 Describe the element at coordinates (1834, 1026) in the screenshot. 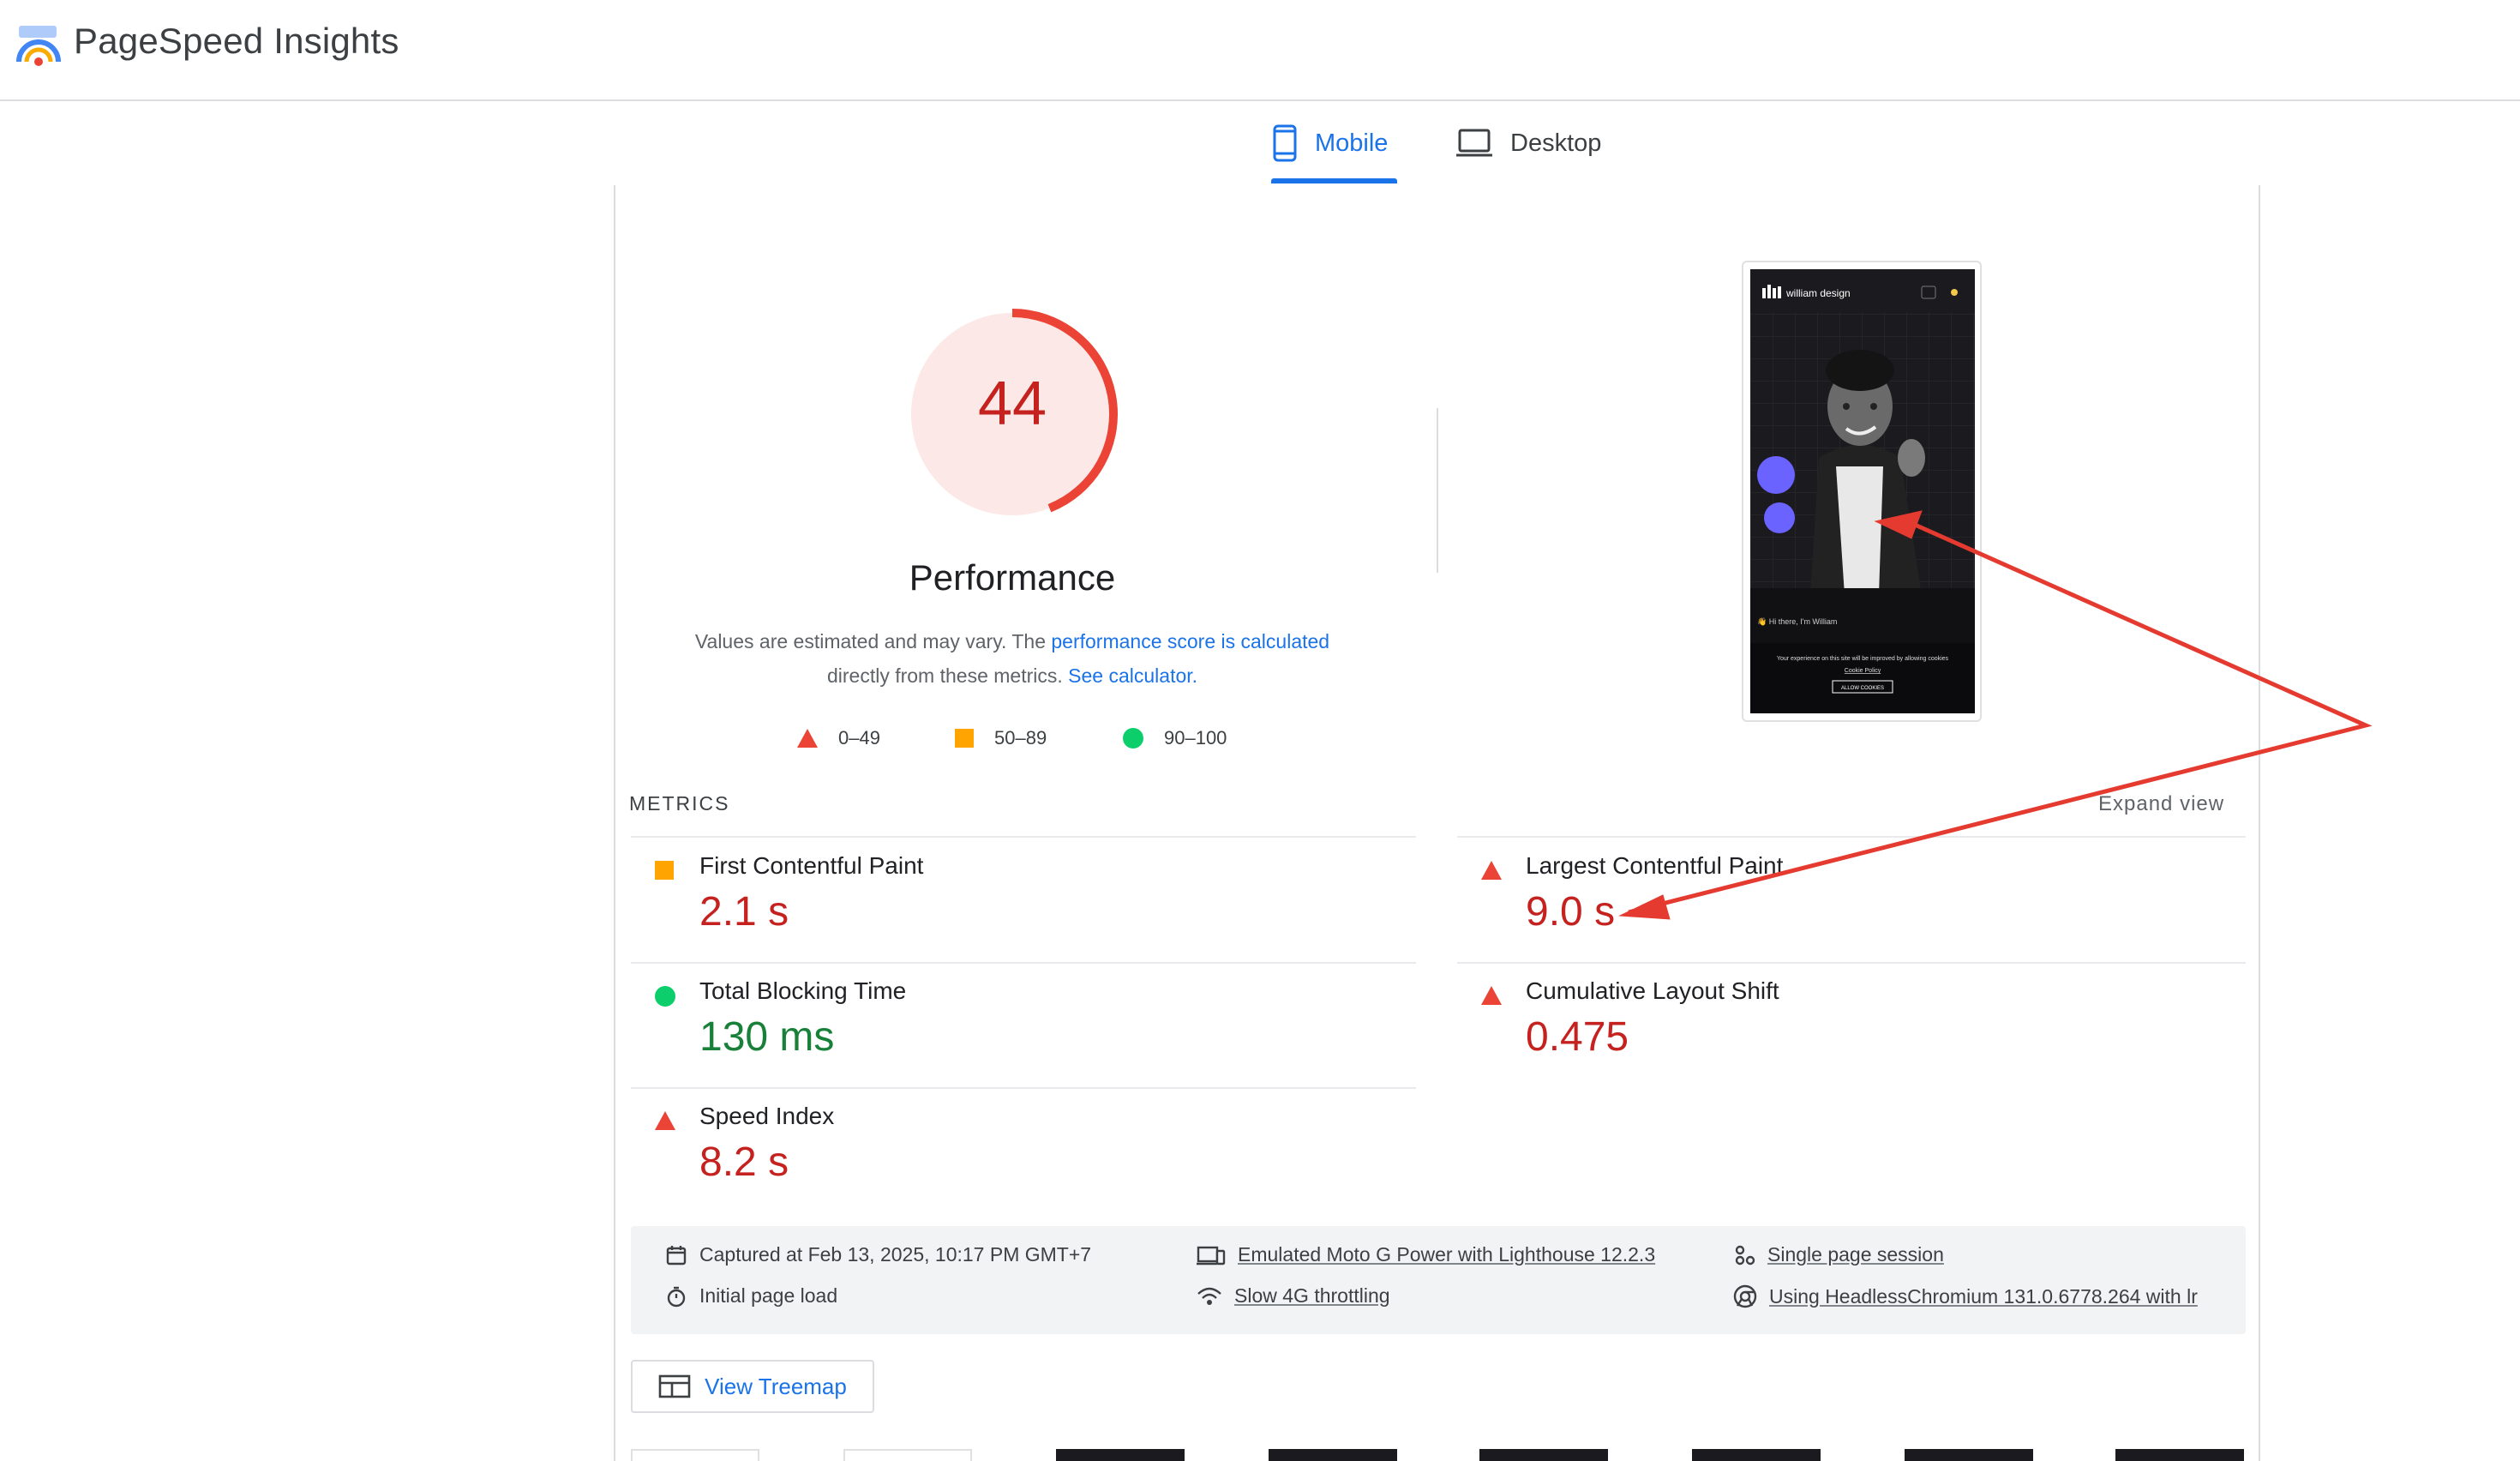

I see `metric-cumulative-layout-shift: Cumulative Layout Shift 0.475` at that location.